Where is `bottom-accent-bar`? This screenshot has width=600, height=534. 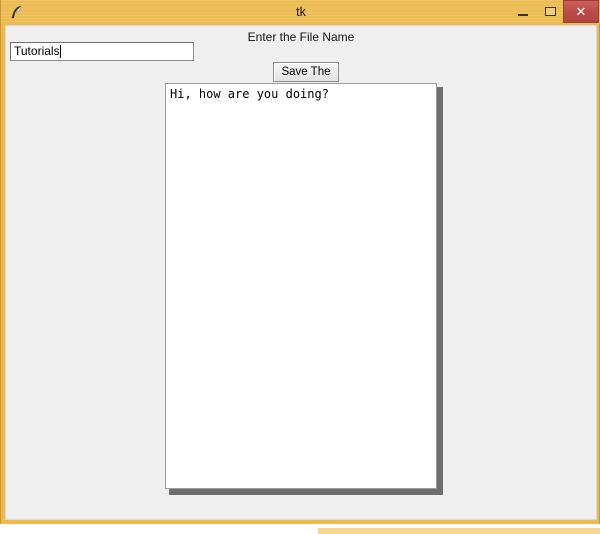 bottom-accent-bar is located at coordinates (459, 531).